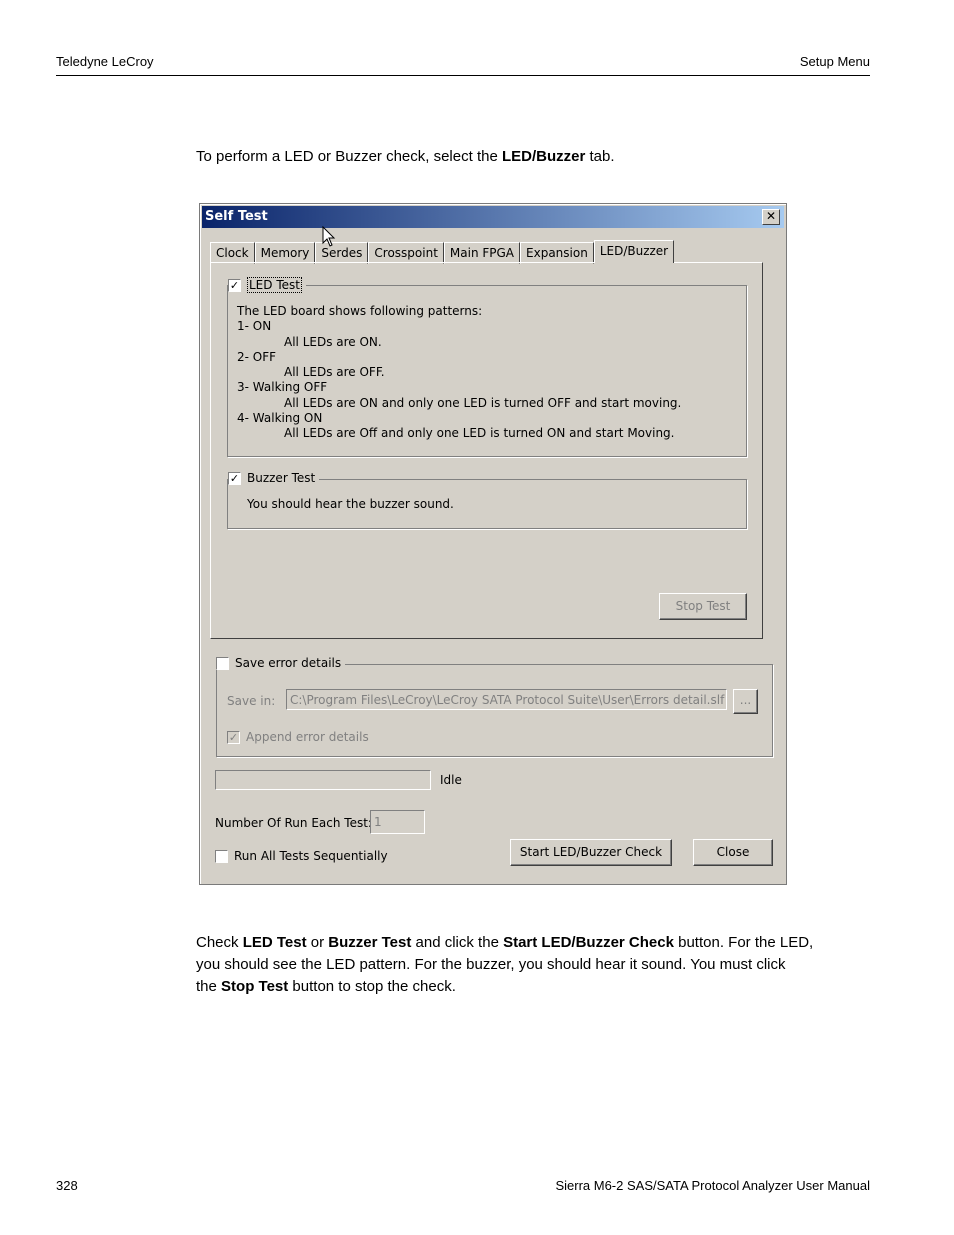 The height and width of the screenshot is (1235, 954). I want to click on run-all-row: Run All Tests Sequentially, so click(301, 856).